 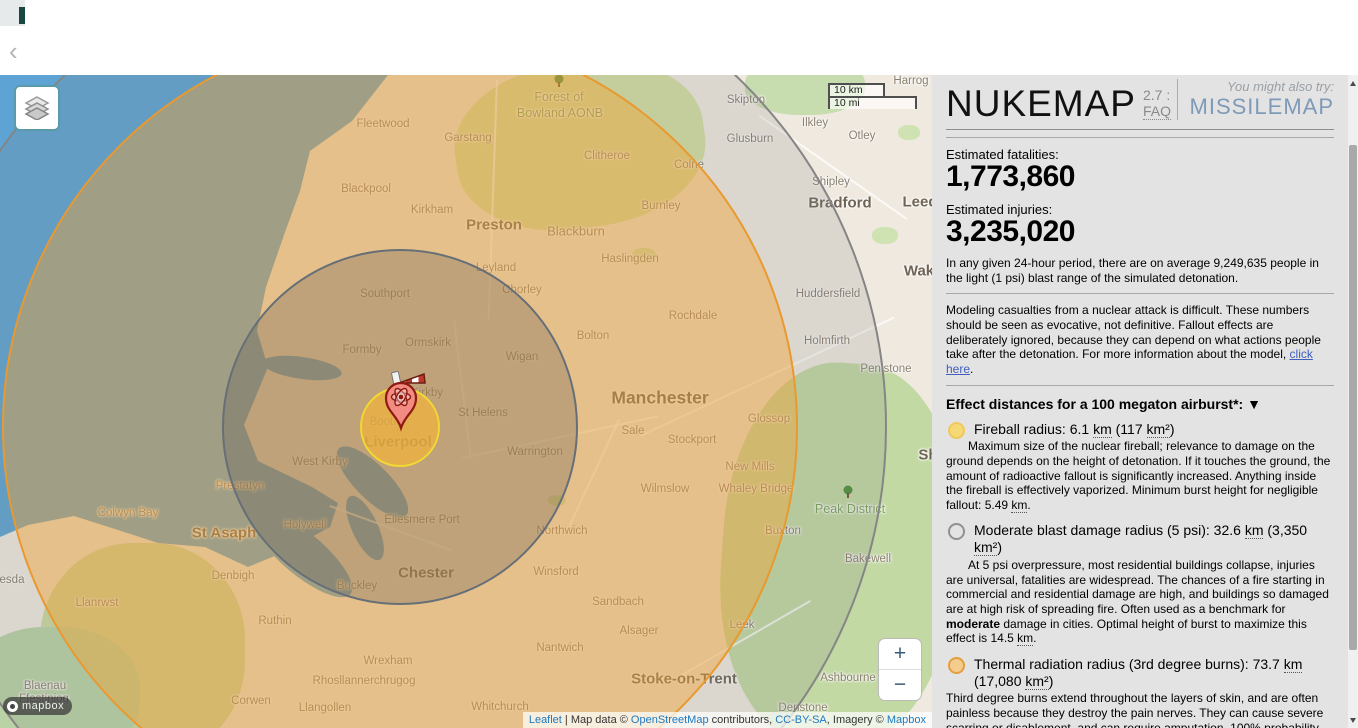 I want to click on attr-text: contributors,, so click(x=742, y=720).